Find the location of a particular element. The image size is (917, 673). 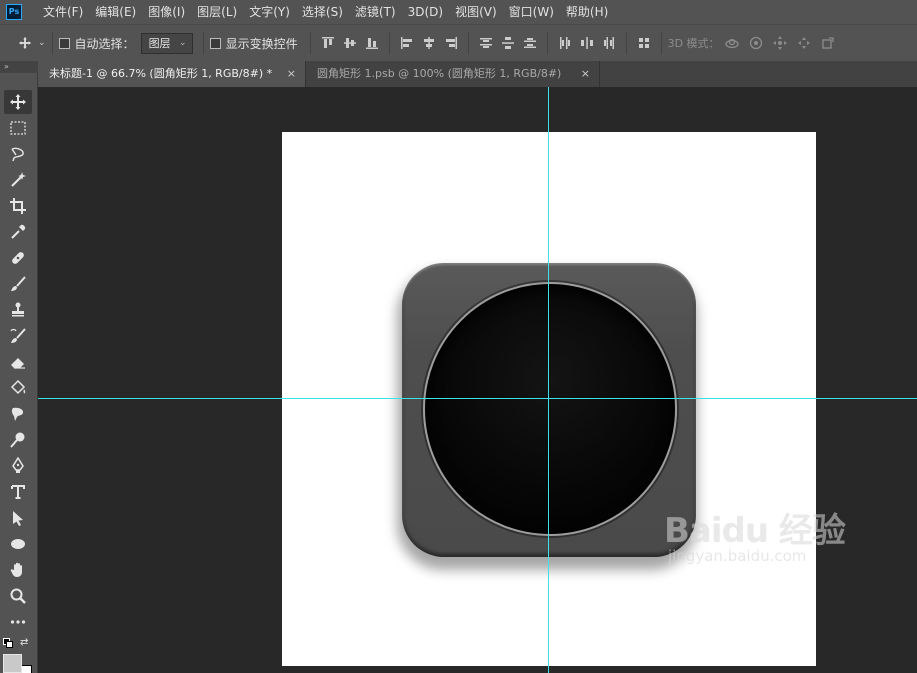

align-left-edges-icon is located at coordinates (407, 43).